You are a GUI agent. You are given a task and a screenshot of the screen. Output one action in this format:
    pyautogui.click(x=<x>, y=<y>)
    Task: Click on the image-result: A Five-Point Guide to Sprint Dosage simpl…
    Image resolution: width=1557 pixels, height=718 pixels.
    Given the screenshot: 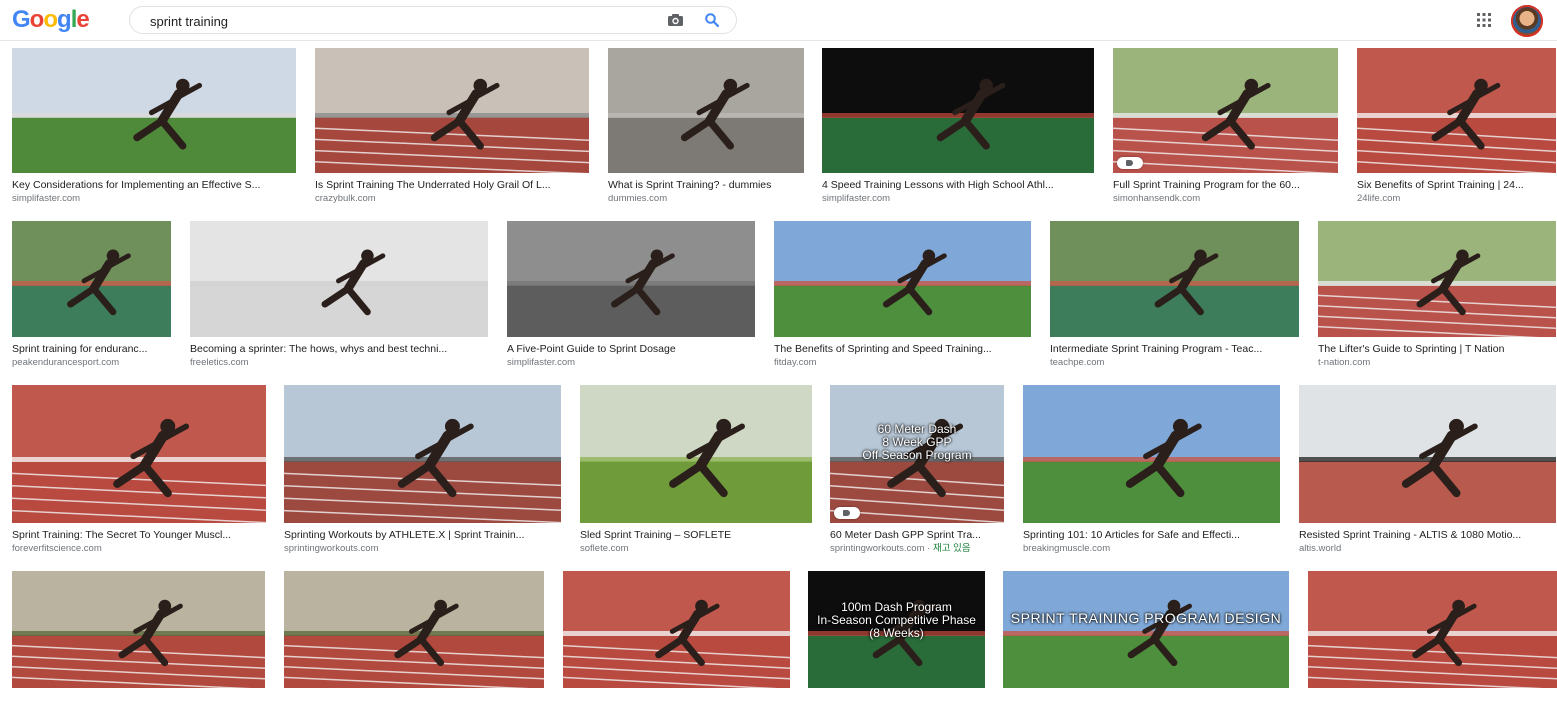 What is the action you would take?
    pyautogui.click(x=631, y=295)
    